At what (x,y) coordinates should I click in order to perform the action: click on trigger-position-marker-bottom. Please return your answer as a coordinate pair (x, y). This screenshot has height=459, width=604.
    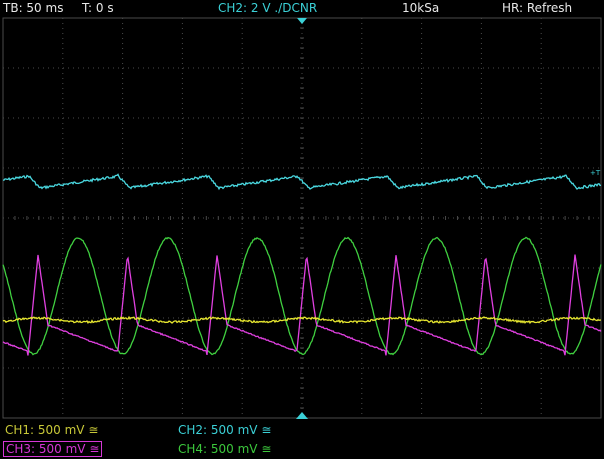
    Looking at the image, I should click on (302, 415).